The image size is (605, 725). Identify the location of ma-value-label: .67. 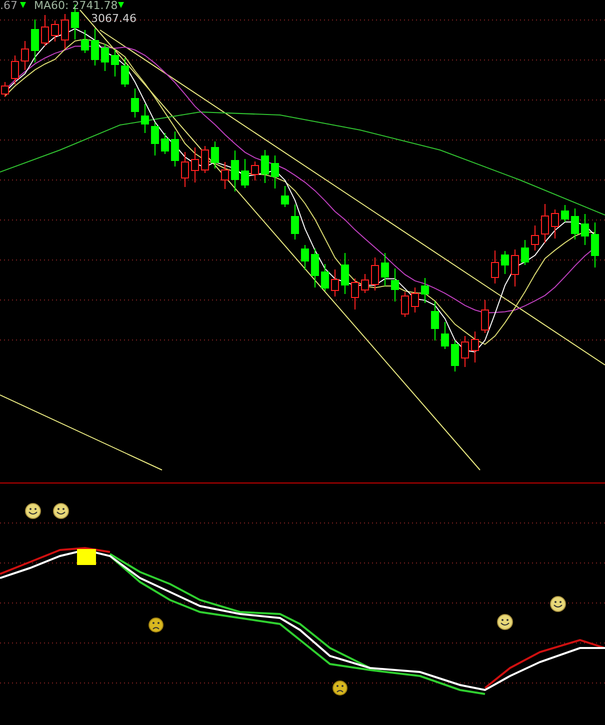
(9, 6).